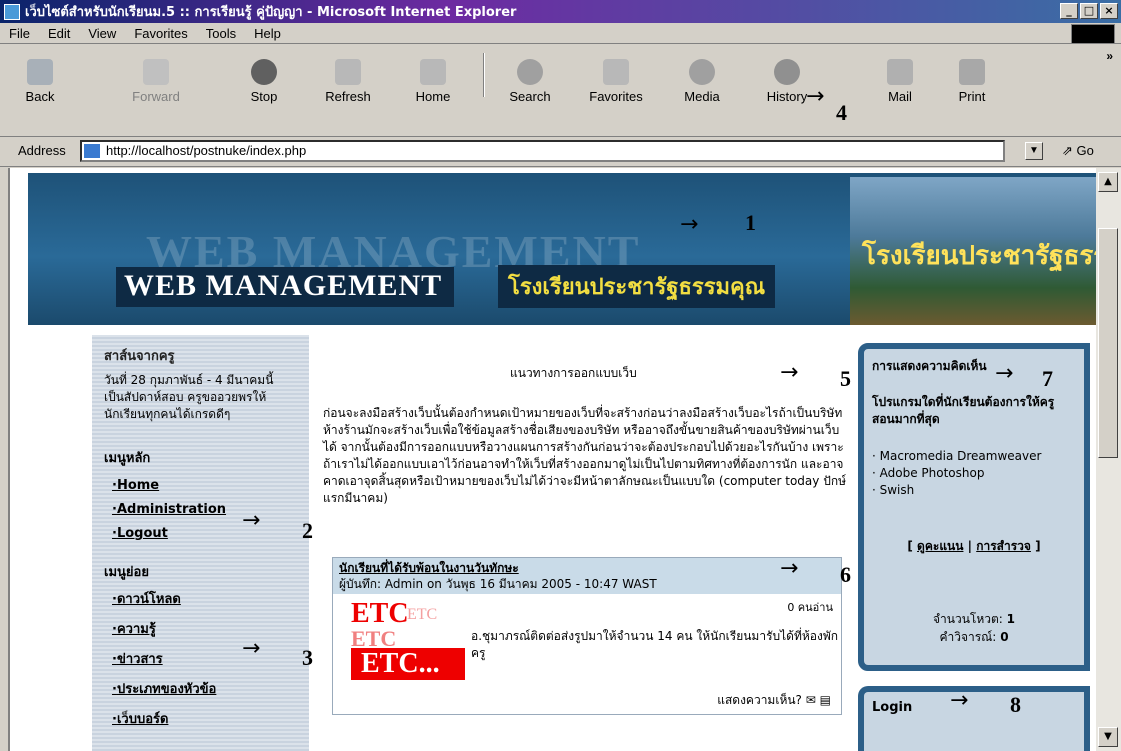 The height and width of the screenshot is (751, 1121). Describe the element at coordinates (204, 628) in the screenshot. I see `submenu-link-knowledge: ·ความรู้` at that location.